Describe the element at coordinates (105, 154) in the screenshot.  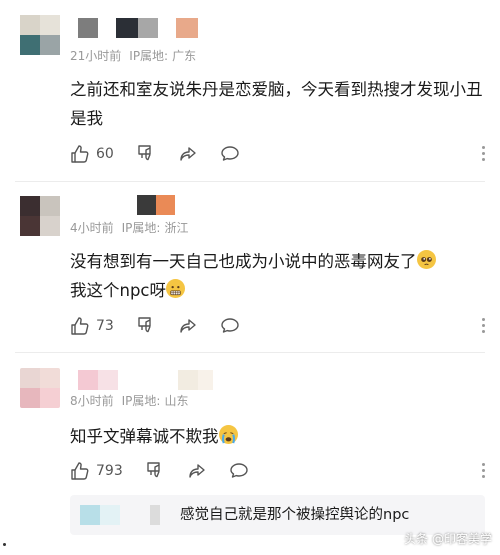
I see `like-count: 60` at that location.